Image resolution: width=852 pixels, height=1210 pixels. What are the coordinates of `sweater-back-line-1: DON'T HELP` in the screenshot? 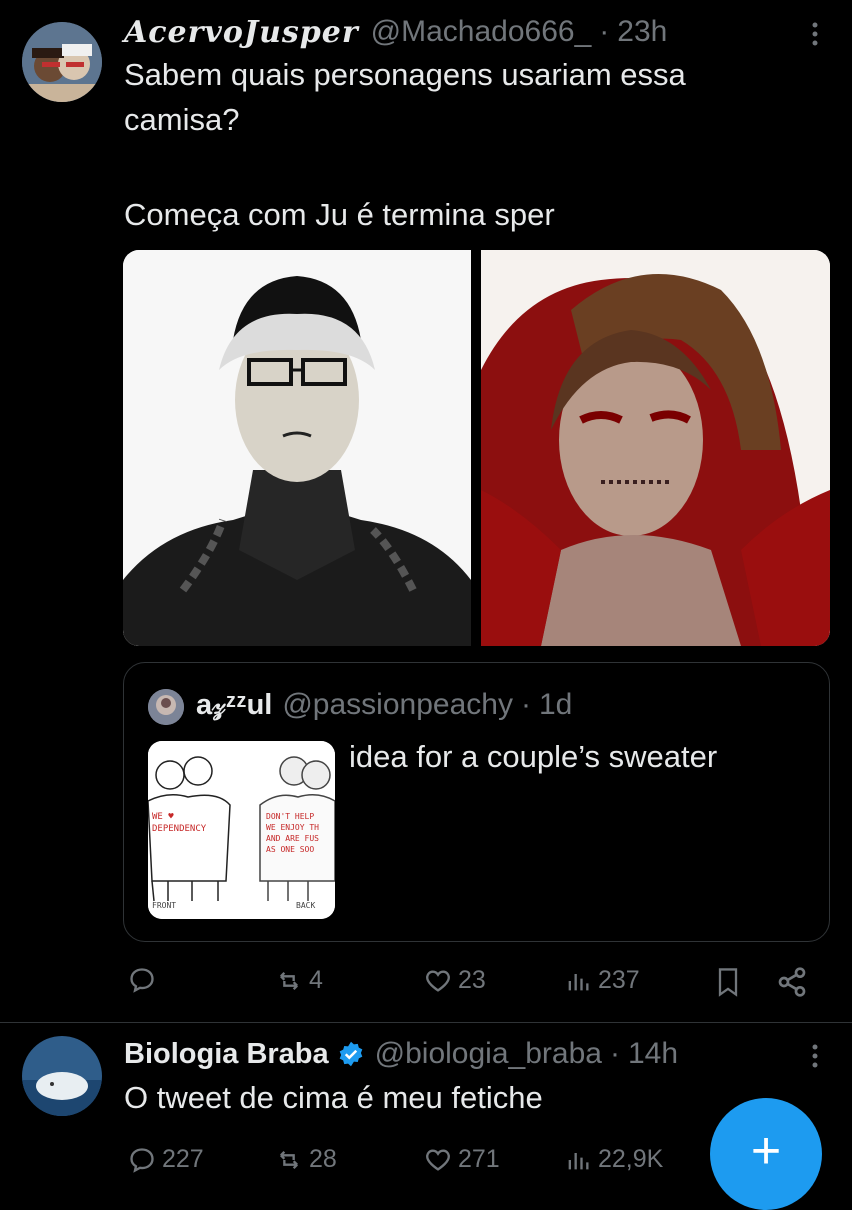 It's located at (290, 816).